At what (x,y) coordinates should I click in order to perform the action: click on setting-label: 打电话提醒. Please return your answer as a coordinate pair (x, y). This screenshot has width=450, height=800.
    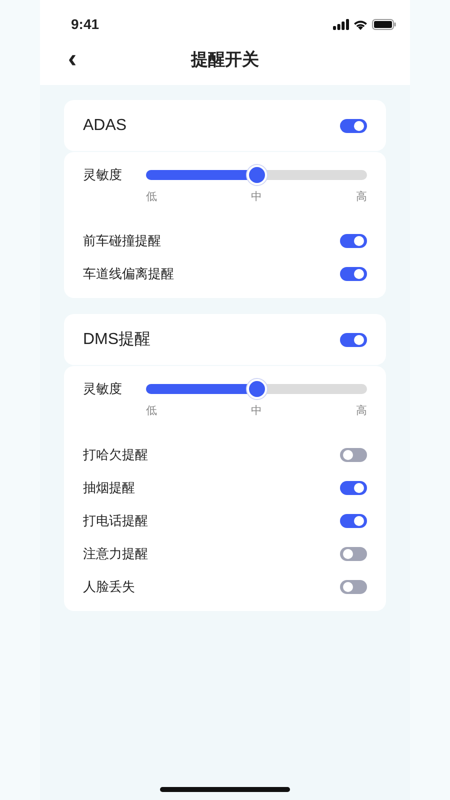
    Looking at the image, I should click on (115, 521).